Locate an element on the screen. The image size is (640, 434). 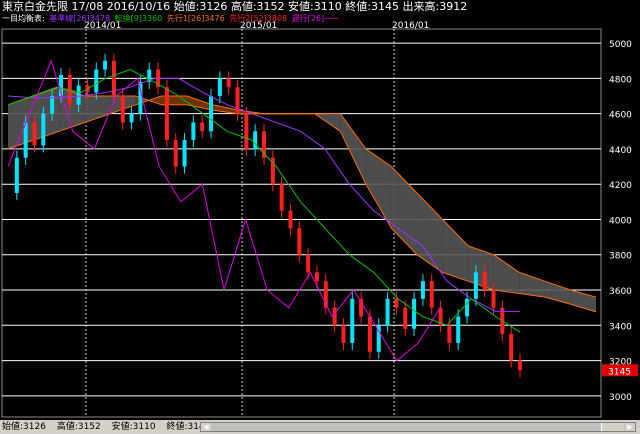
status-low: 安値:3110 is located at coordinates (133, 427).